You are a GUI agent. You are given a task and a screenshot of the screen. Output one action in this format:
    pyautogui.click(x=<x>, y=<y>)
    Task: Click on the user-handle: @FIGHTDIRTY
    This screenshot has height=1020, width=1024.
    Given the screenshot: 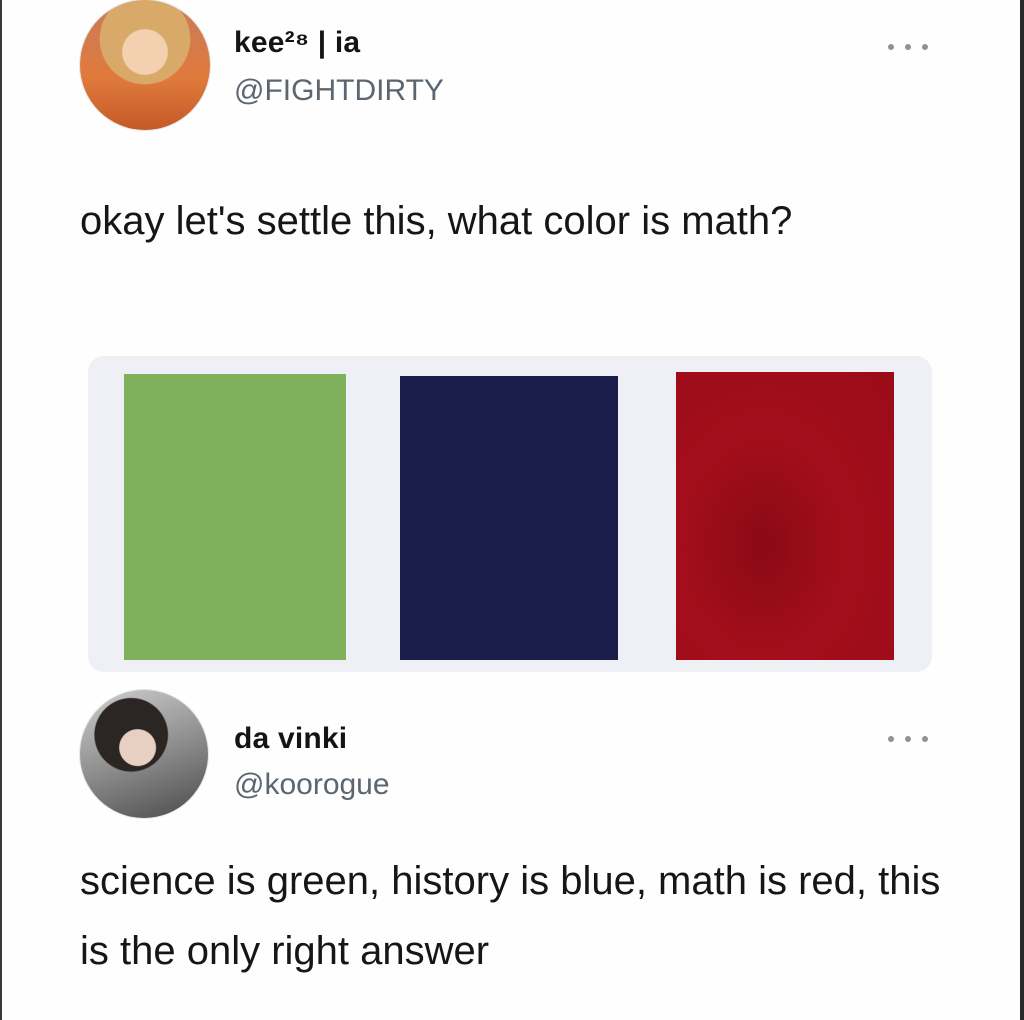 What is the action you would take?
    pyautogui.click(x=339, y=91)
    